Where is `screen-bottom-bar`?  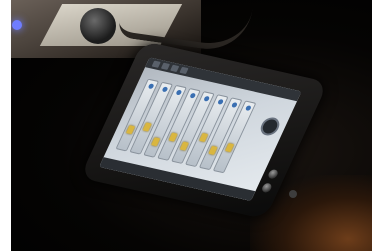
screen-bottom-bar is located at coordinates (177, 179).